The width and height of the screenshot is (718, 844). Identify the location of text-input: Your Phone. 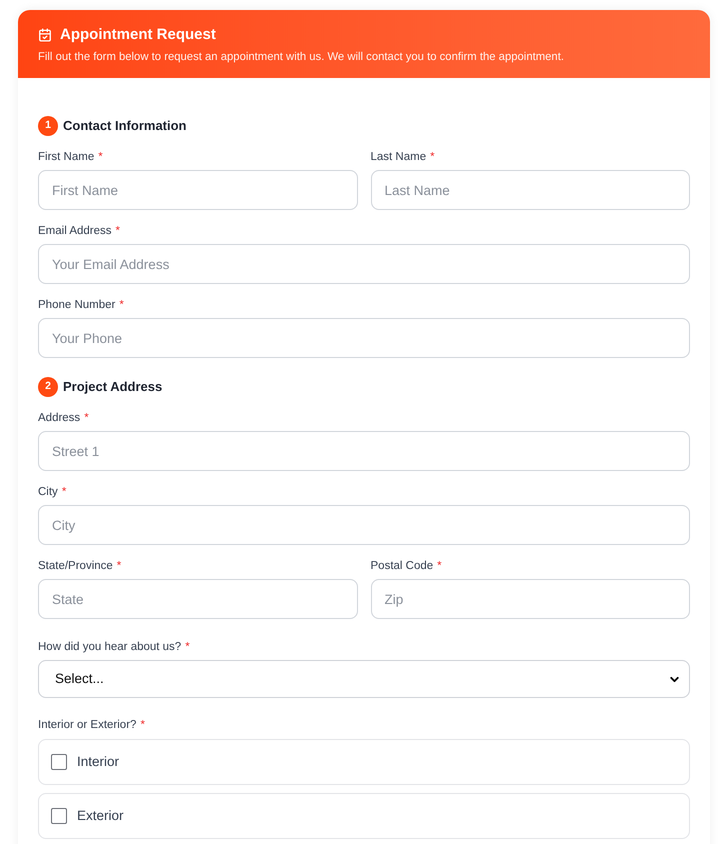
(364, 338).